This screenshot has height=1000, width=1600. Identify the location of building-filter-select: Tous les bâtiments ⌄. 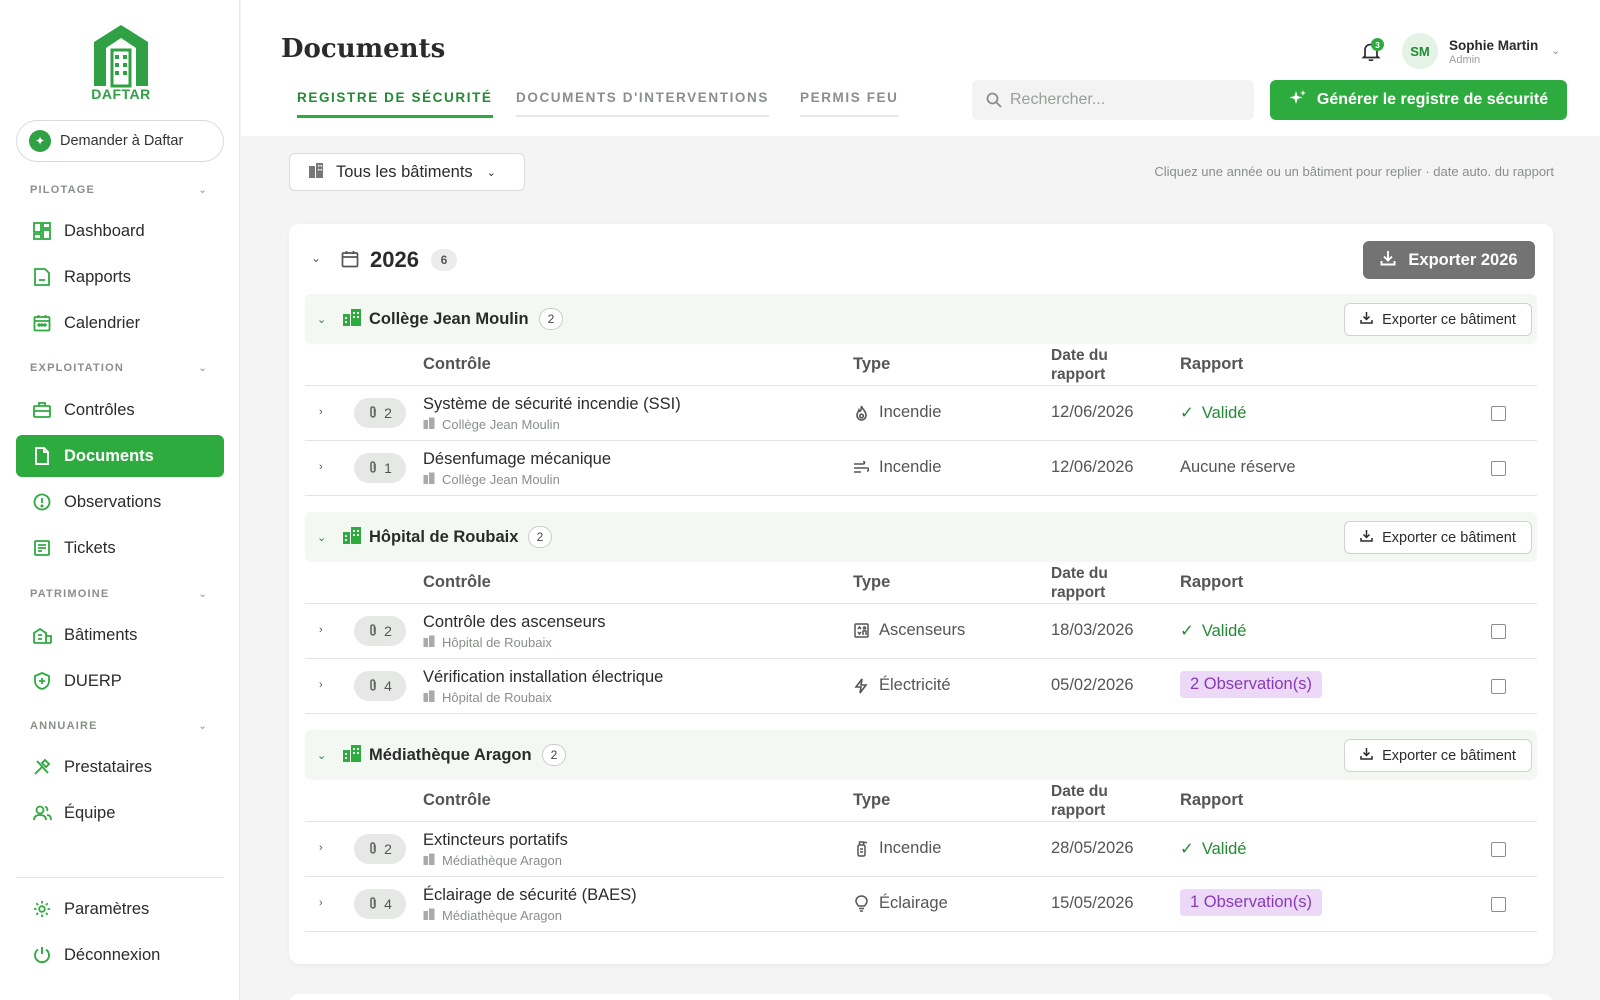
(407, 172).